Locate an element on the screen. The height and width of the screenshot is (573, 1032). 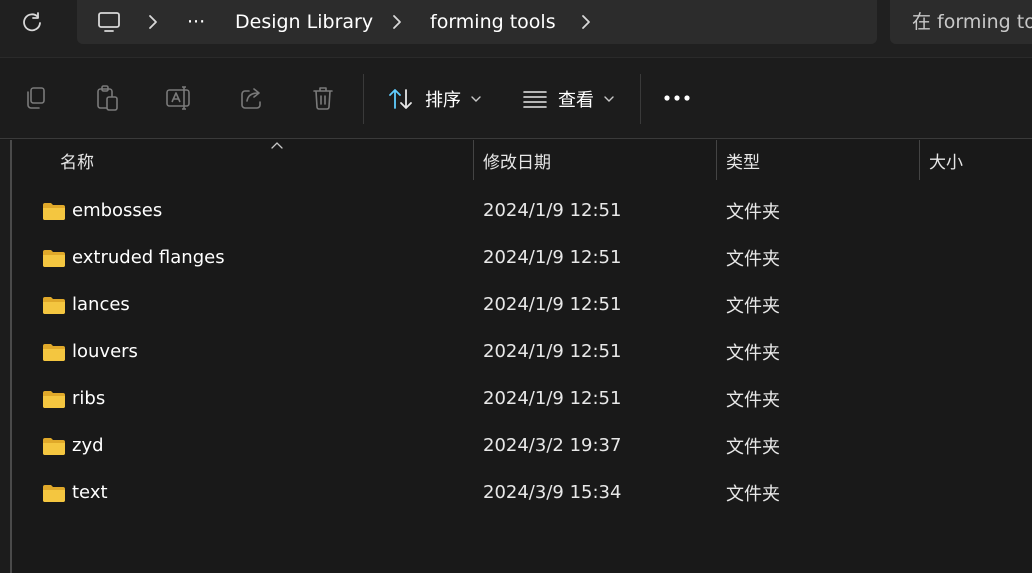
paste-button is located at coordinates (107, 98).